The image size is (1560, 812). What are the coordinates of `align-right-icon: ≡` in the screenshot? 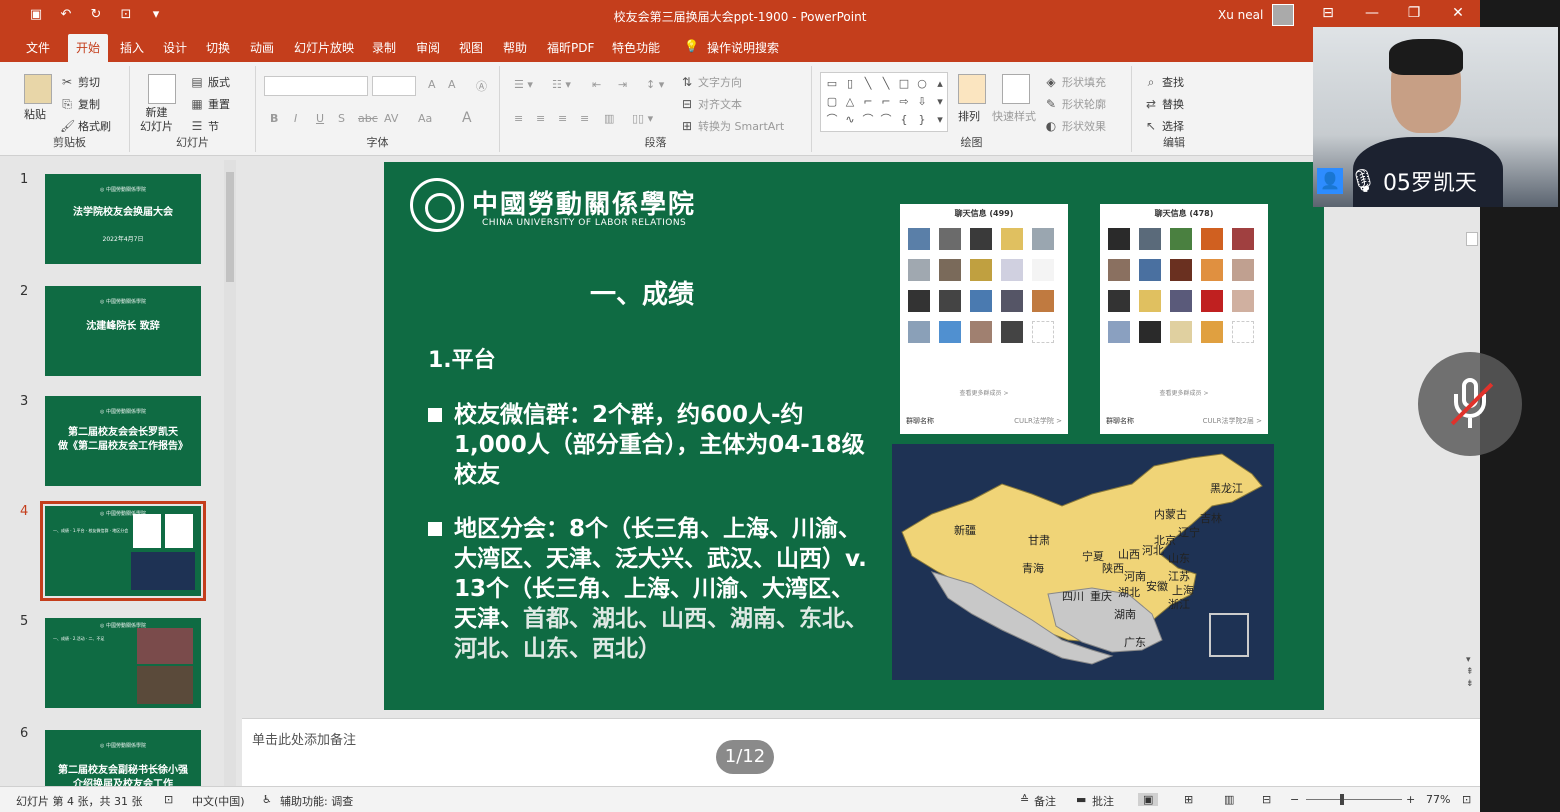 It's located at (562, 118).